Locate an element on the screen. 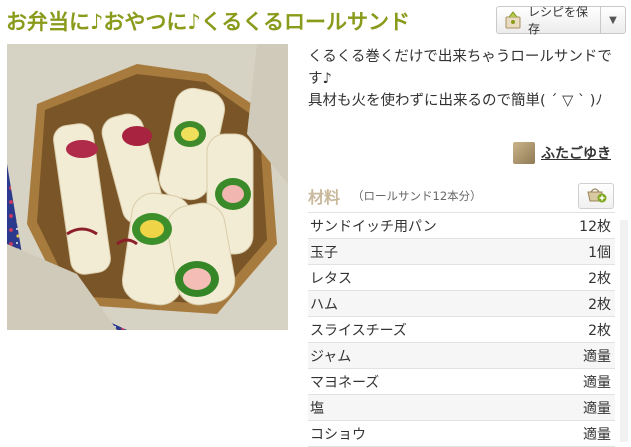 The width and height of the screenshot is (631, 447). ingredient-row: レタス 2枚 is located at coordinates (461, 278).